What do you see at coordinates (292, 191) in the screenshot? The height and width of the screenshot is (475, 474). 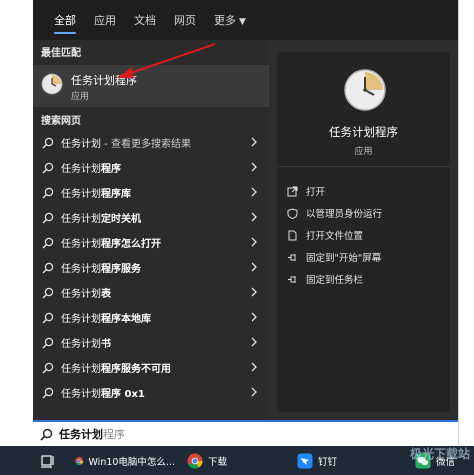 I see `open-icon` at bounding box center [292, 191].